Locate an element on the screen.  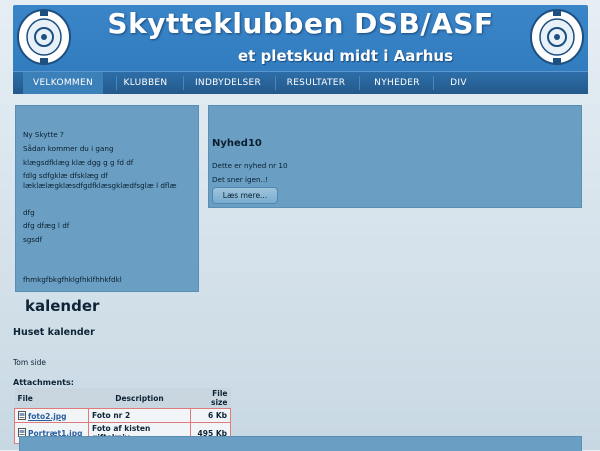
intro-text: dfg dfæg l df is located at coordinates (46, 225).